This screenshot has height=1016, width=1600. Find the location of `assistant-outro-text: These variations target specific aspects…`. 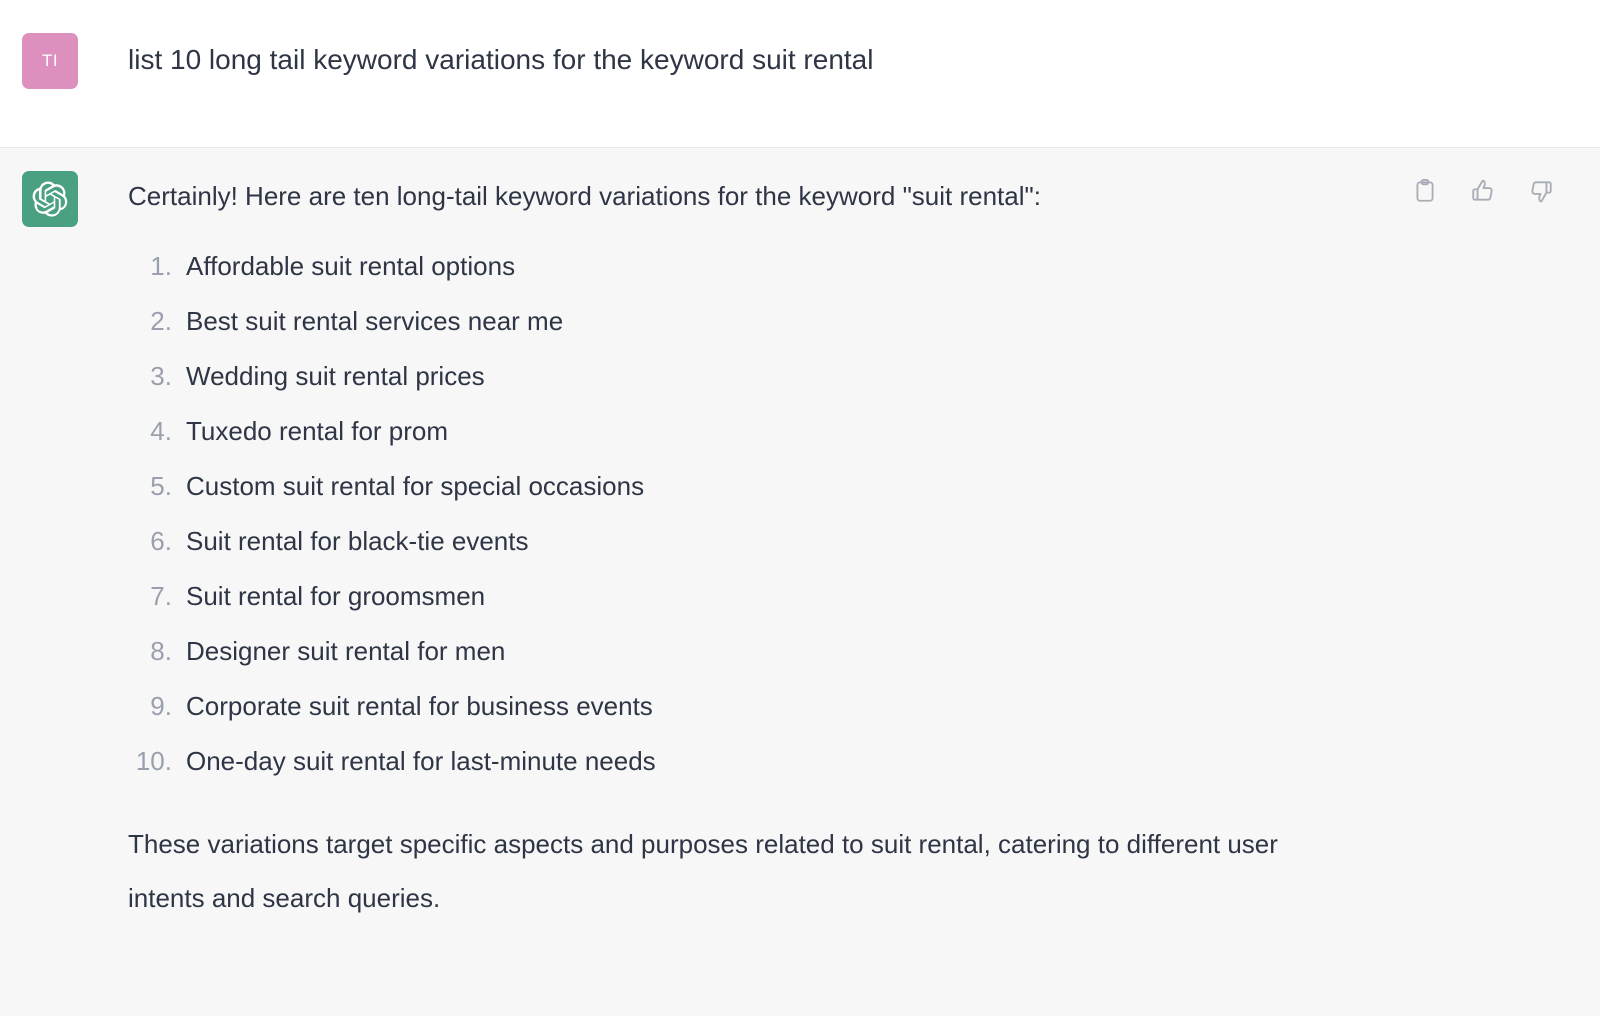

assistant-outro-text: These variations target specific aspects… is located at coordinates (703, 871).